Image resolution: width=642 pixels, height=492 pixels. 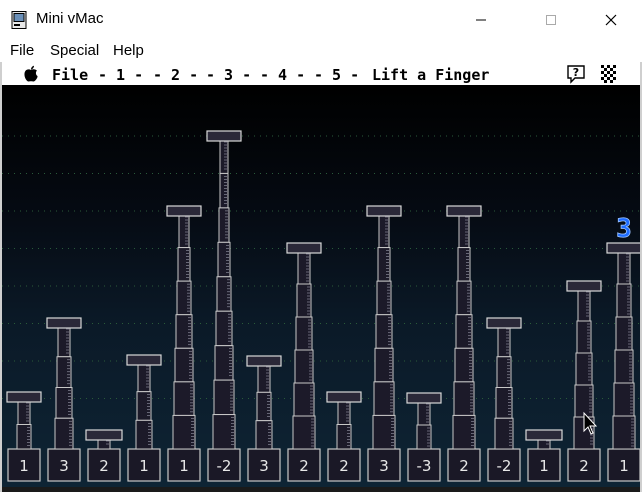 I want to click on finger-column: -3, so click(x=424, y=437).